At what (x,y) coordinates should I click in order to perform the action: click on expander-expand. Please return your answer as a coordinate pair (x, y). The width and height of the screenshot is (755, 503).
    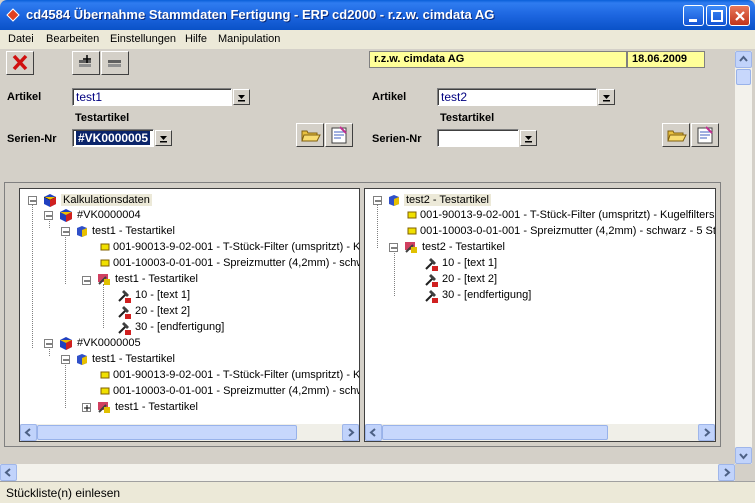
    Looking at the image, I should click on (86, 407).